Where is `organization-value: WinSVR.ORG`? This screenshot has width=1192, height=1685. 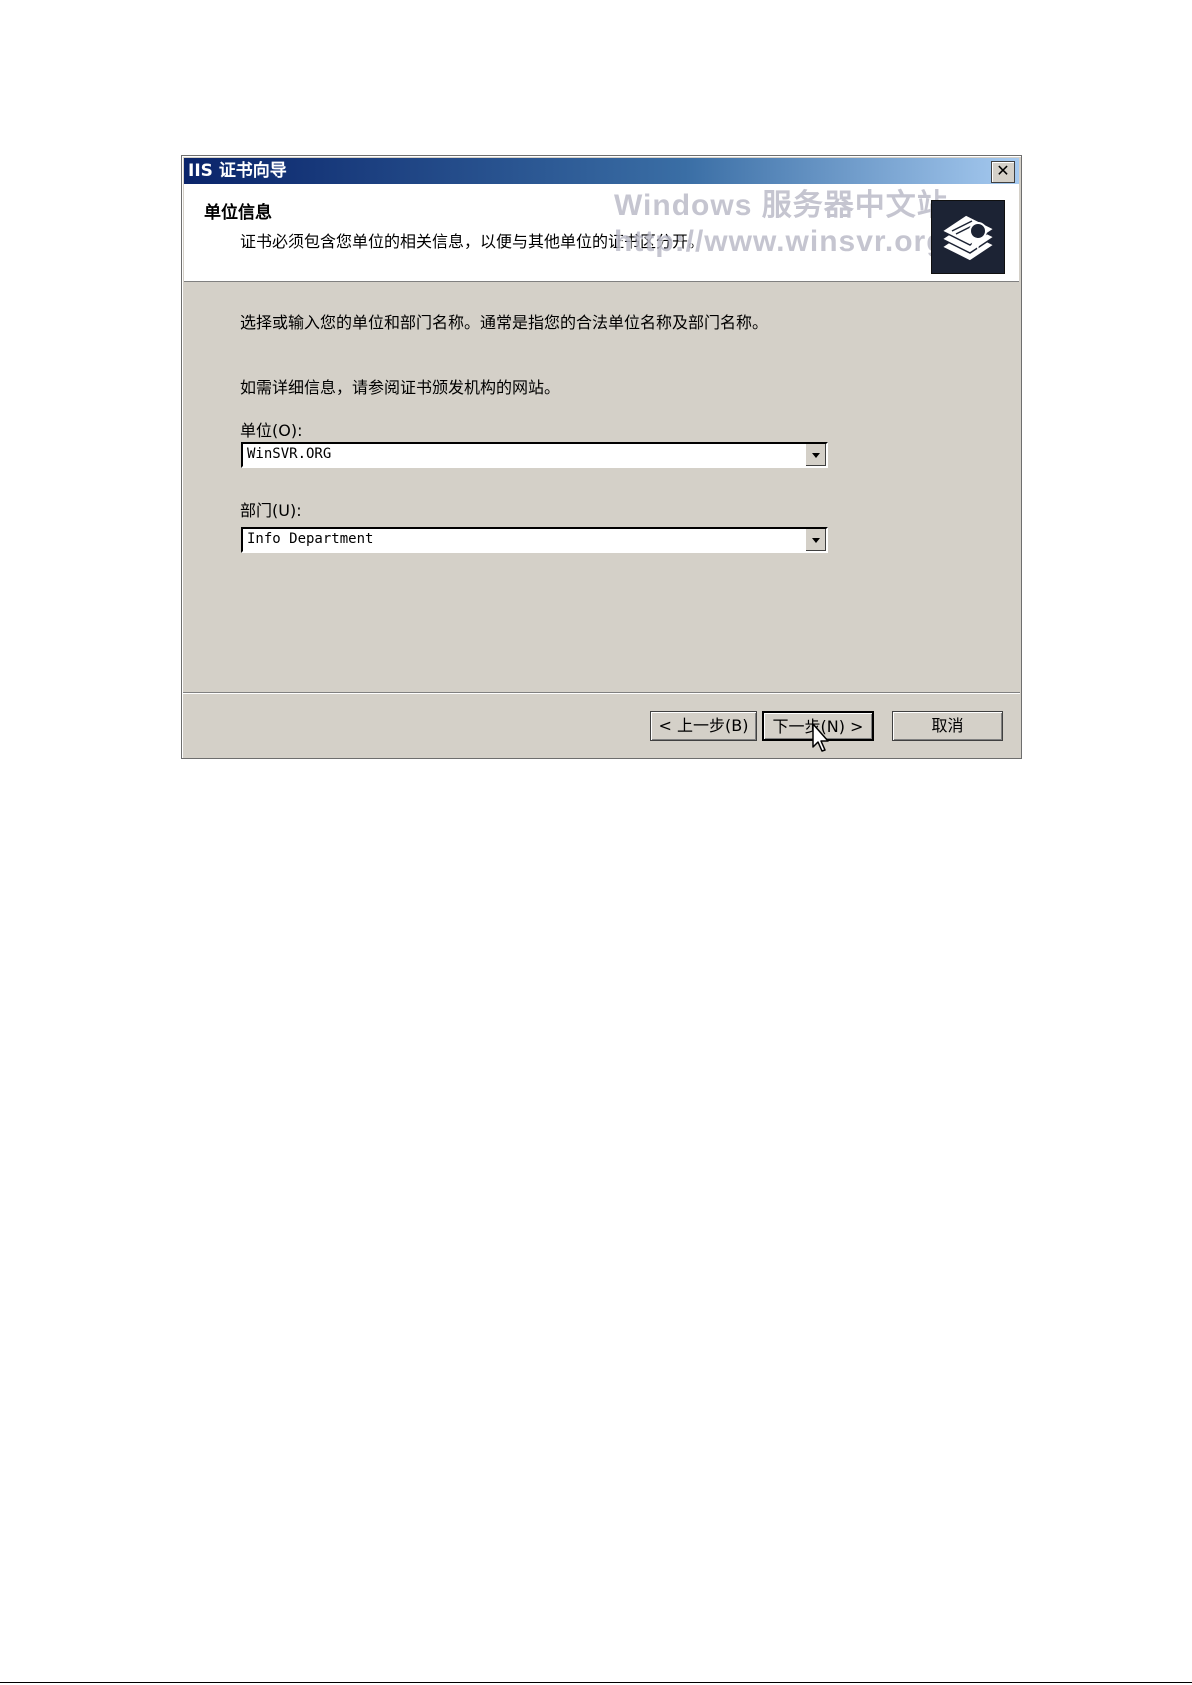
organization-value: WinSVR.ORG is located at coordinates (289, 454).